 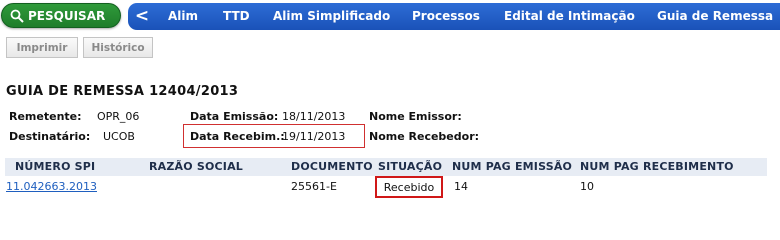 I want to click on remetente-label: Remetente:, so click(x=45, y=116).